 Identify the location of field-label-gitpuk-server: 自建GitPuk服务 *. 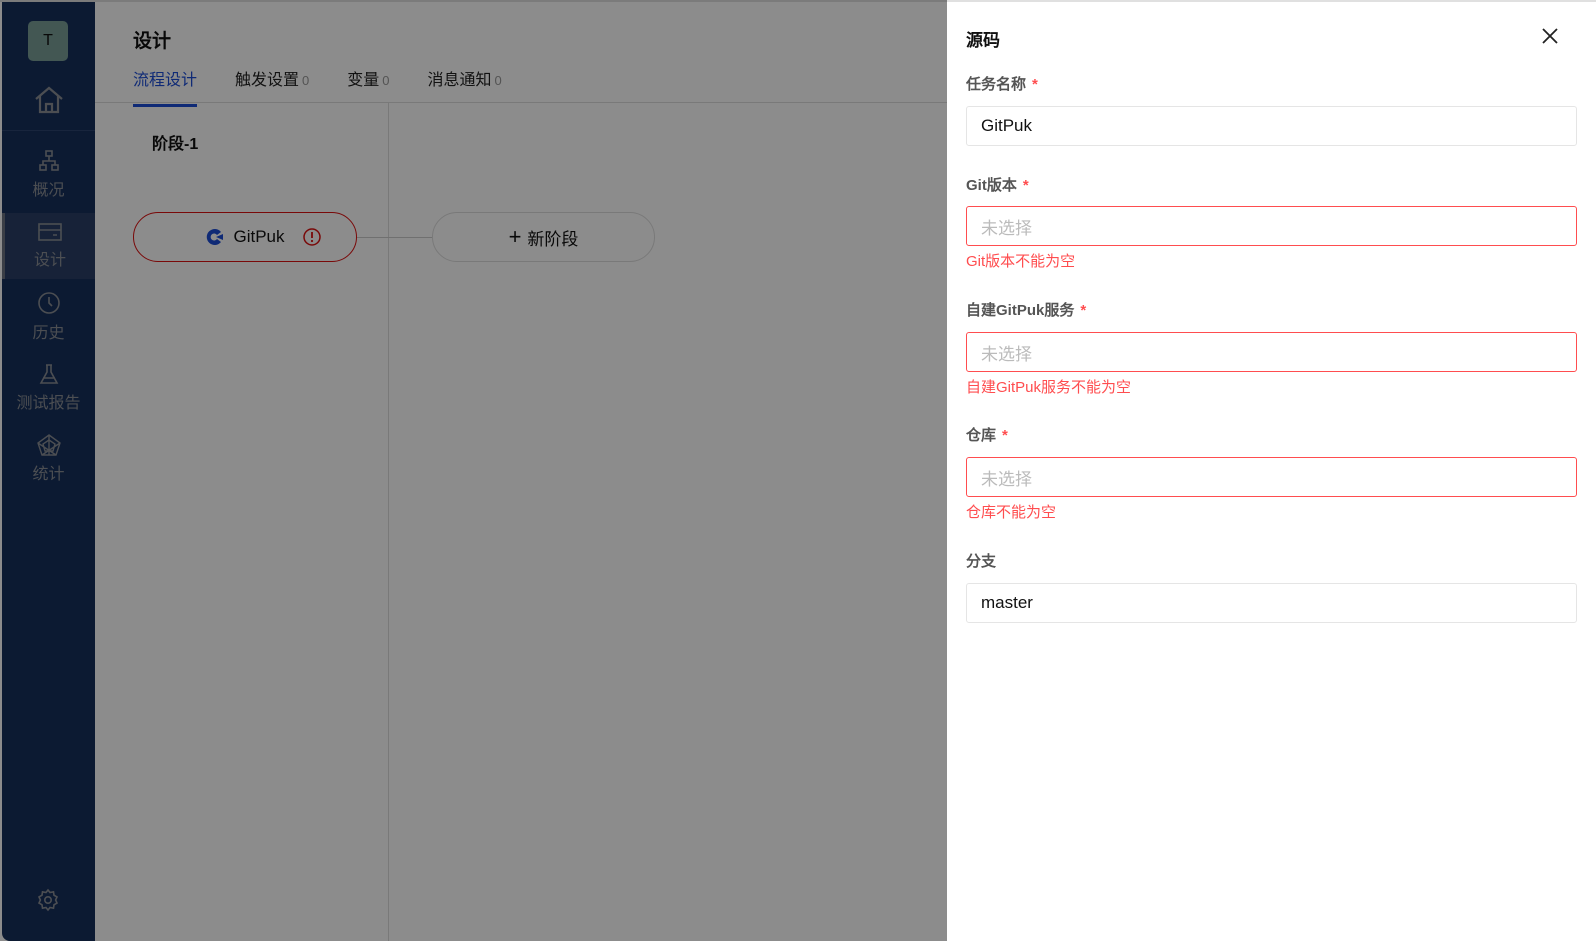
(1026, 309).